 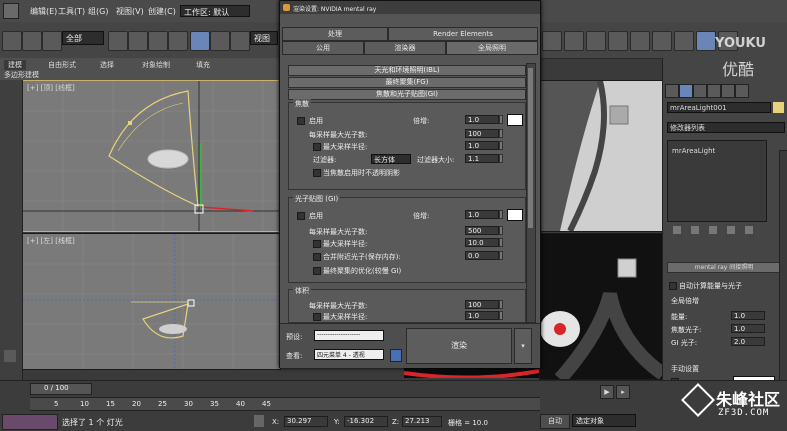 What do you see at coordinates (52, 41) in the screenshot?
I see `bind-icon` at bounding box center [52, 41].